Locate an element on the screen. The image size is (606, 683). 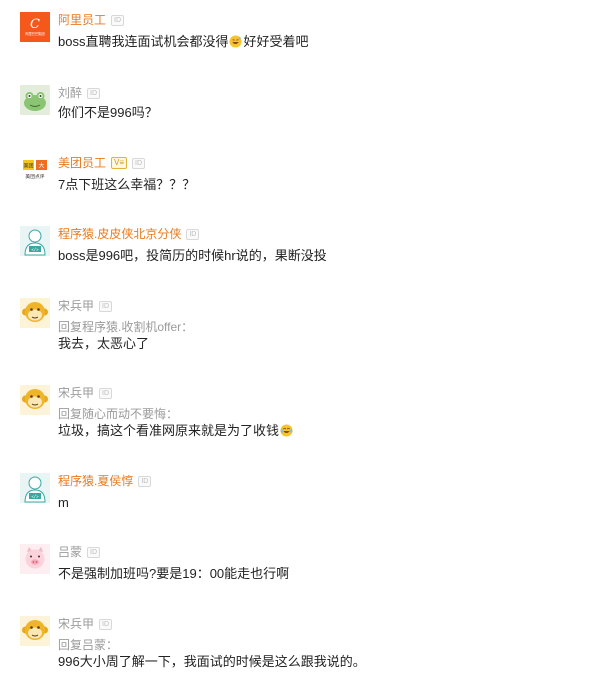
username: 阿里员工 is located at coordinates (82, 20).